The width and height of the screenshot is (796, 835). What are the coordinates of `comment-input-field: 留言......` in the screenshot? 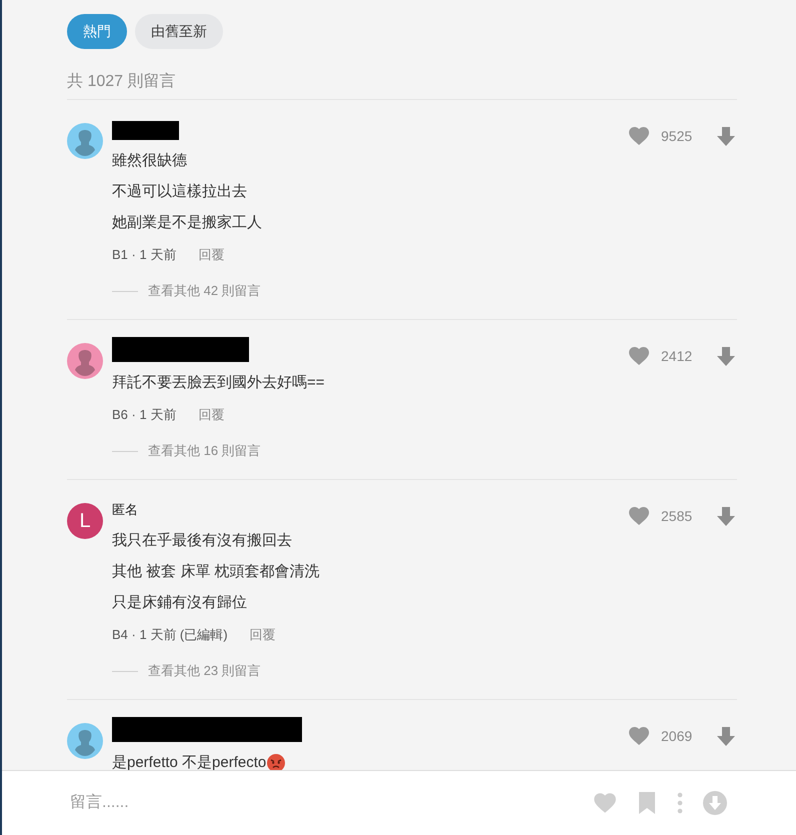 It's located at (321, 803).